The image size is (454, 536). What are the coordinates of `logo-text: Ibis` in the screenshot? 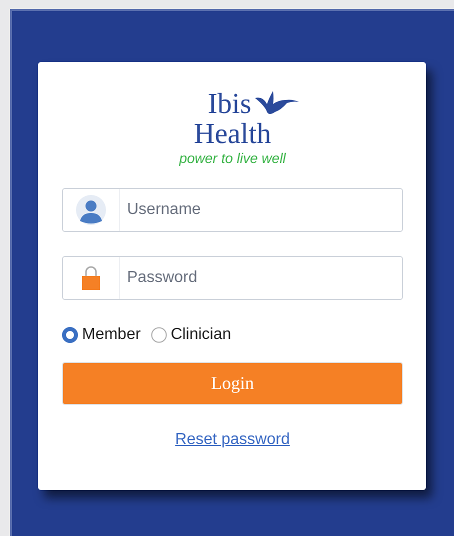 It's located at (230, 104).